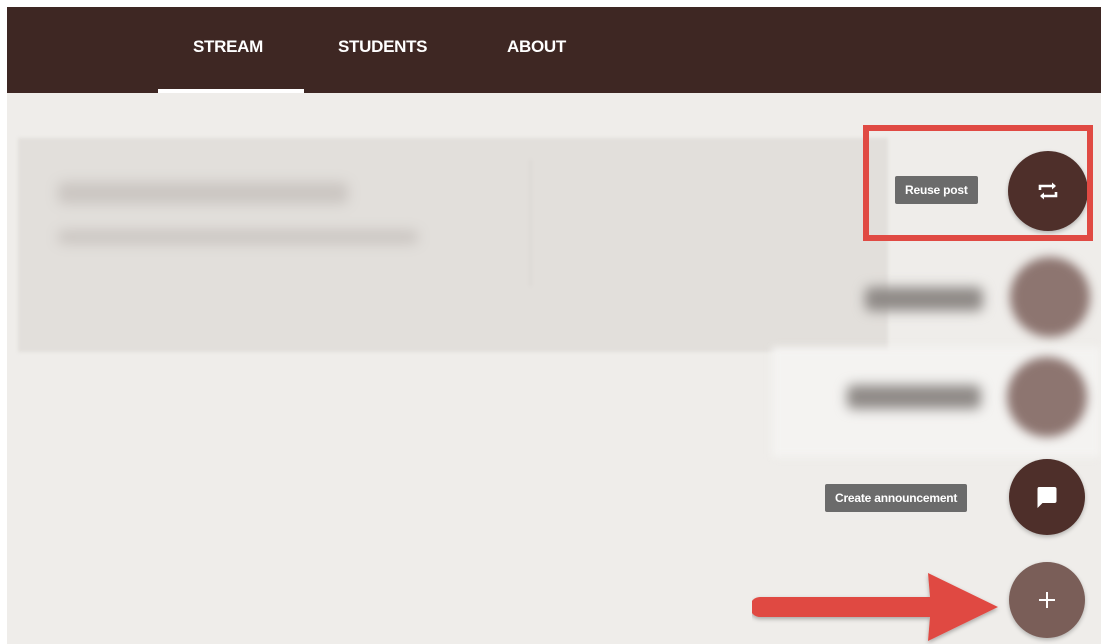  I want to click on create-announcement-tooltip: Create announcement, so click(896, 498).